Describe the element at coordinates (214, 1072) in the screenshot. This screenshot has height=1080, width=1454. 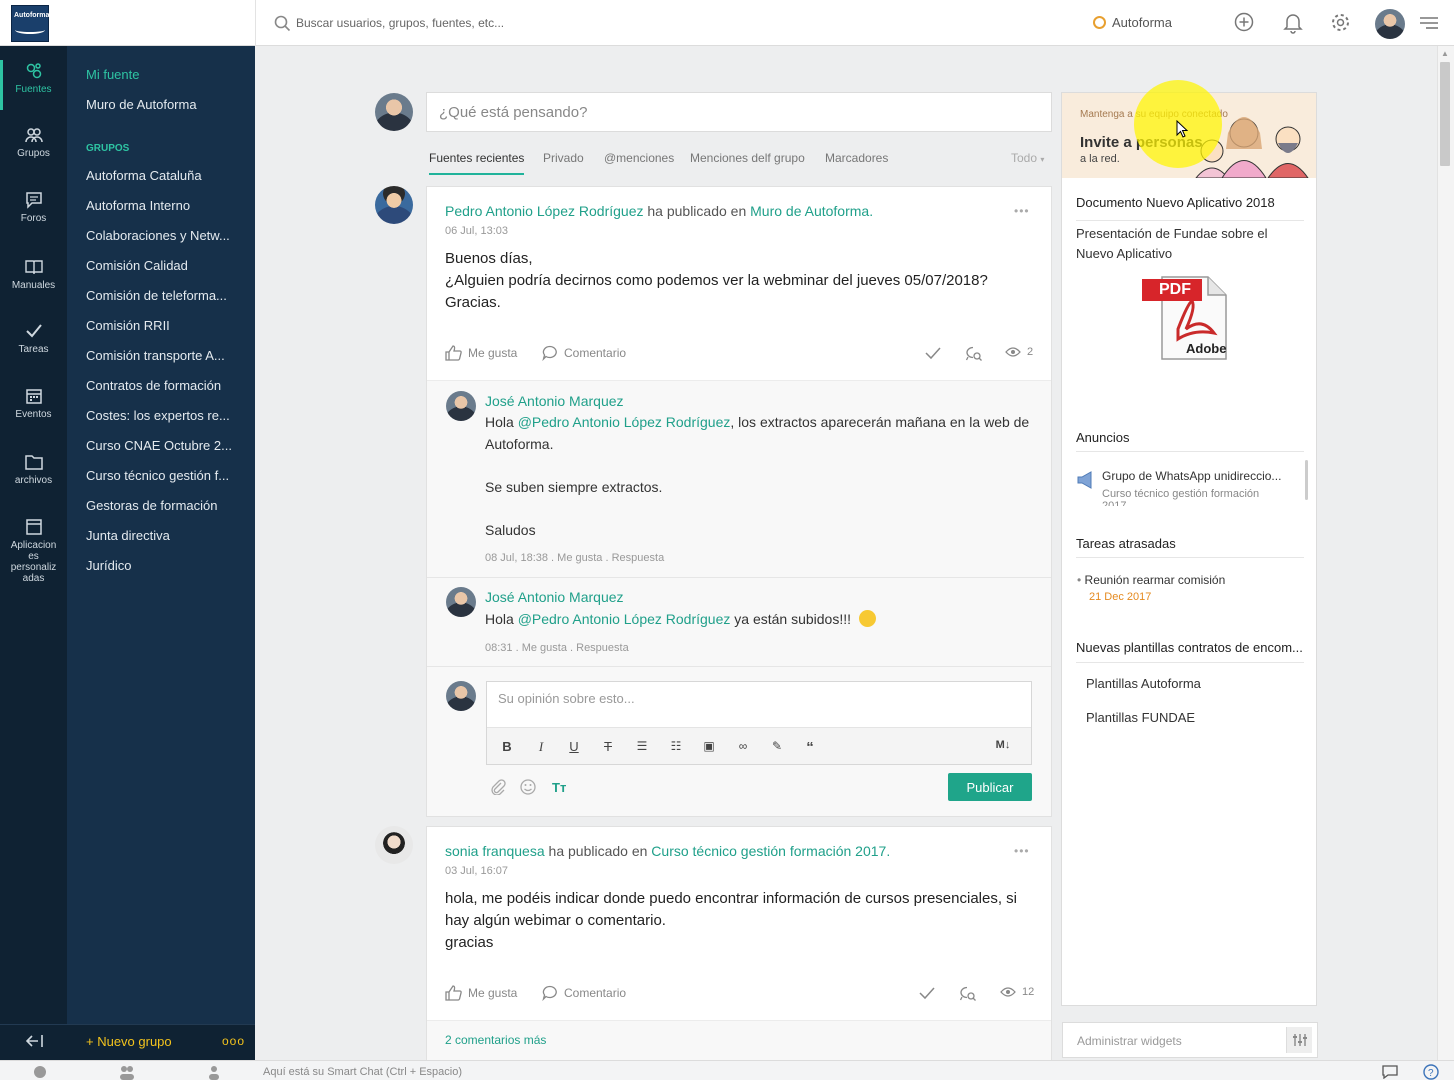
I see `contacts-icon` at that location.